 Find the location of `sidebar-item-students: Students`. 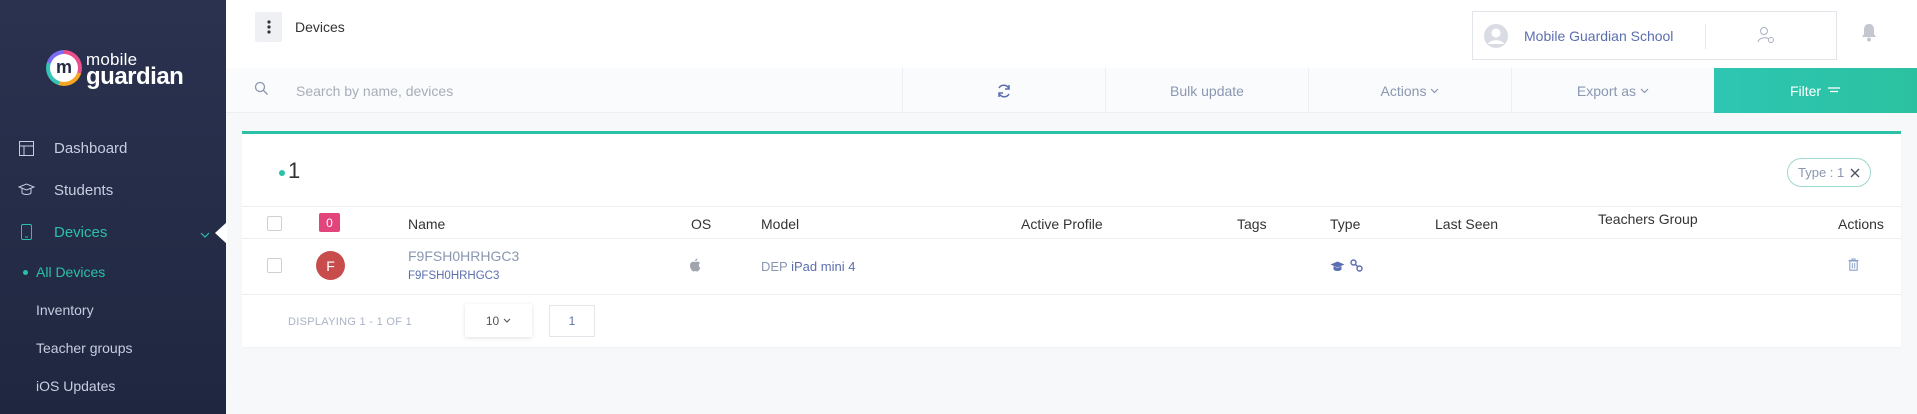

sidebar-item-students: Students is located at coordinates (113, 190).